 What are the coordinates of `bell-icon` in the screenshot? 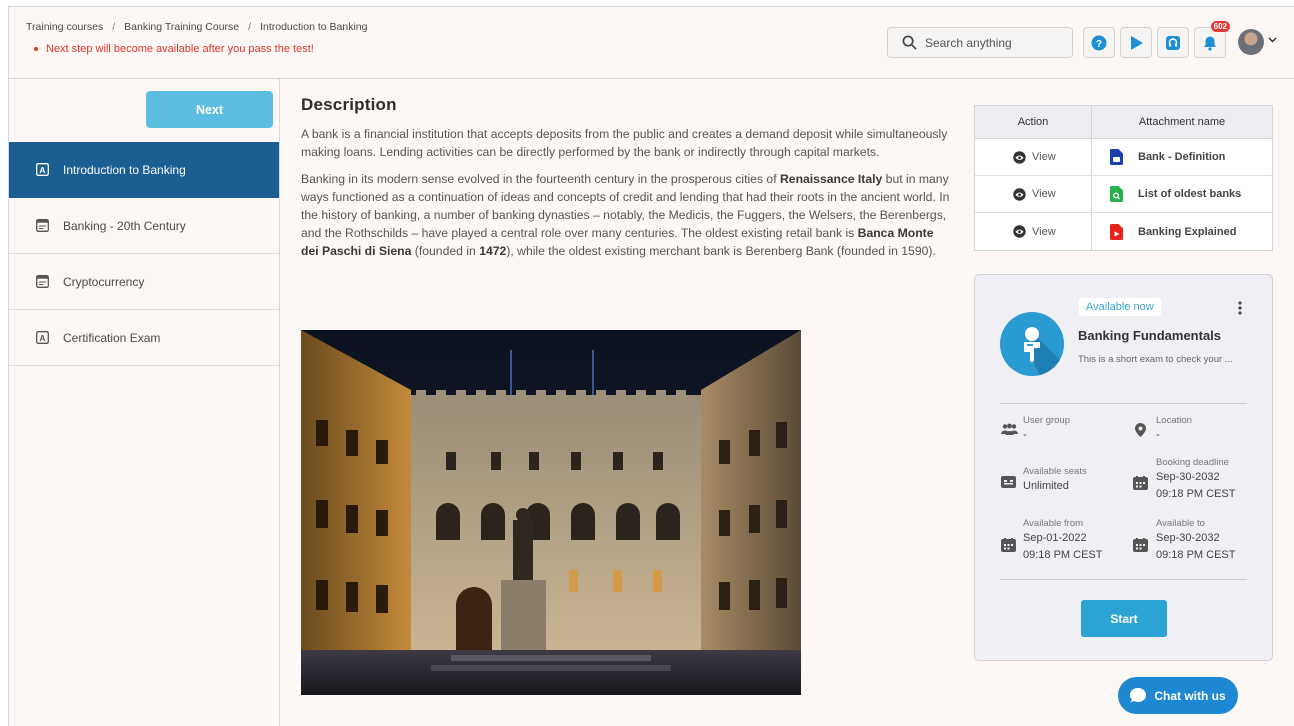 It's located at (1210, 43).